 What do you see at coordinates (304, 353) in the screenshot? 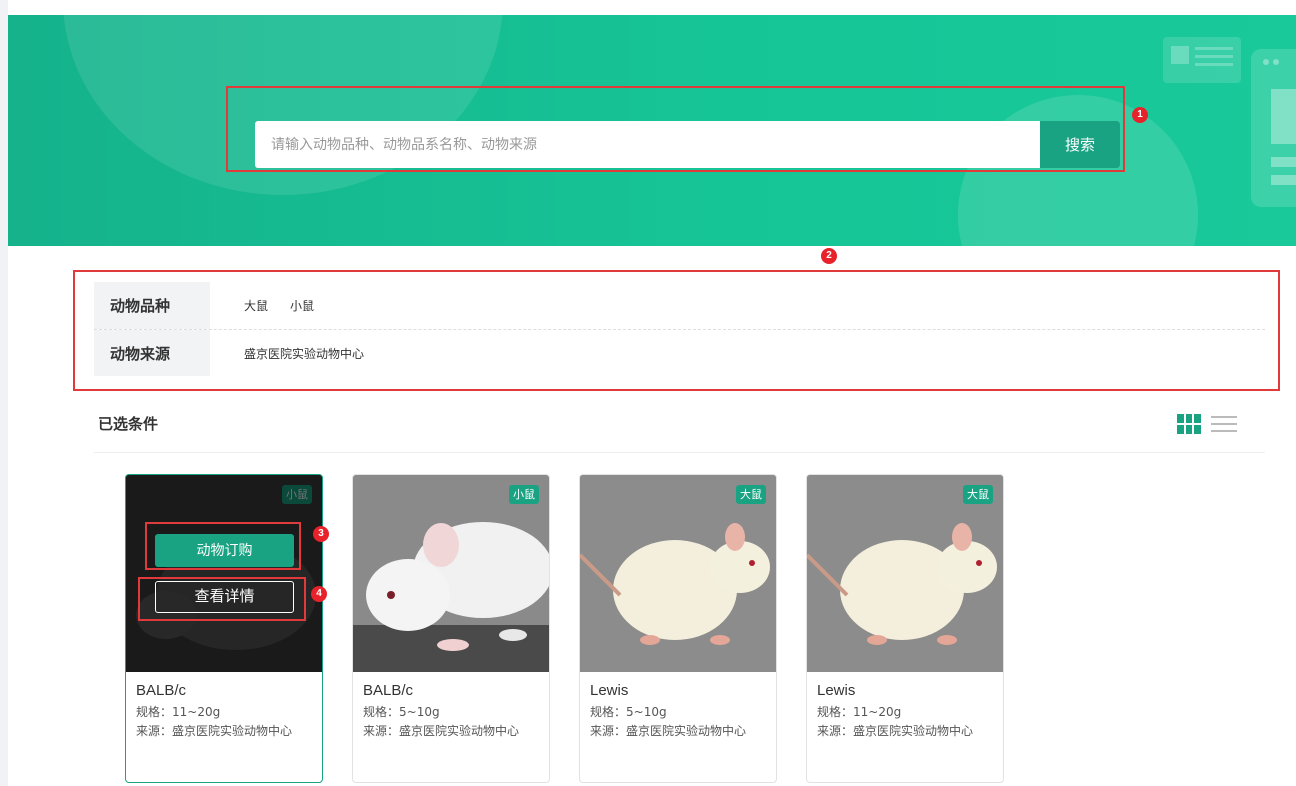
I see `filter-option-shengjing: 盛京医院实验动物中心` at bounding box center [304, 353].